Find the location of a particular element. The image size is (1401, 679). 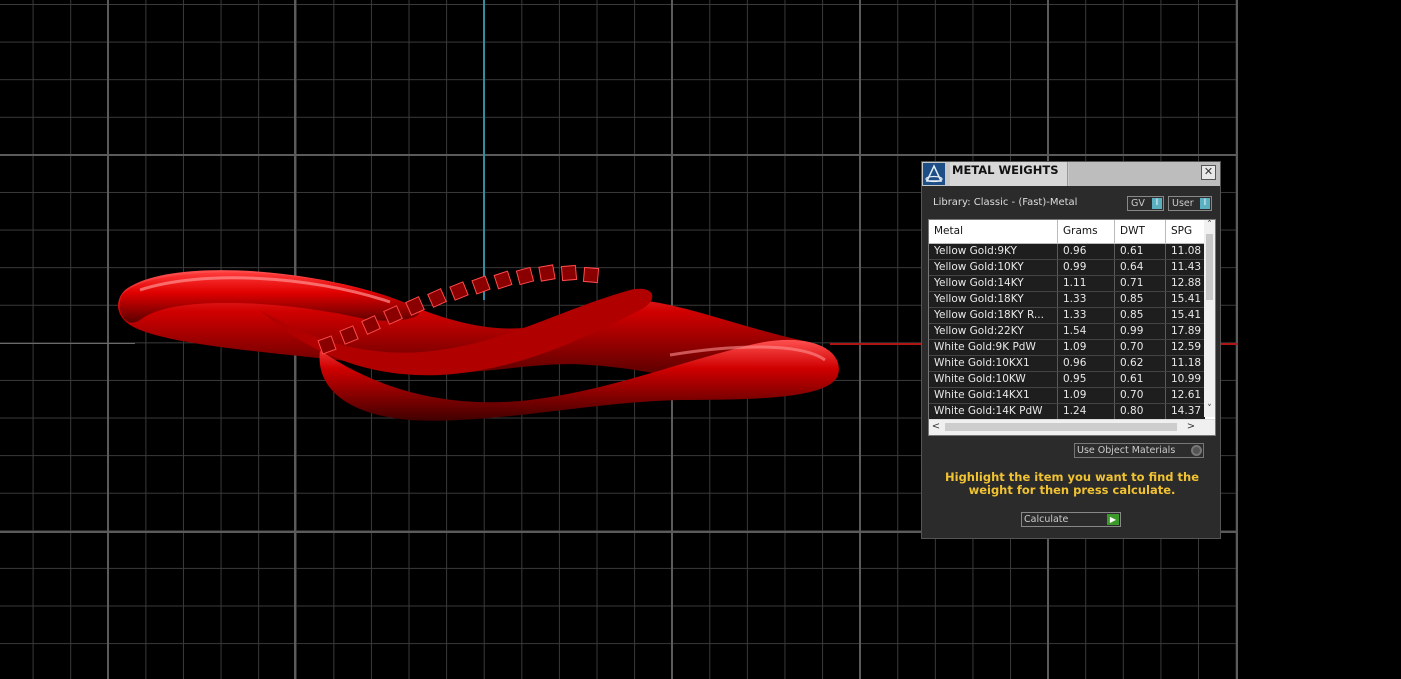

scroll-right-icon: > is located at coordinates (1191, 427).